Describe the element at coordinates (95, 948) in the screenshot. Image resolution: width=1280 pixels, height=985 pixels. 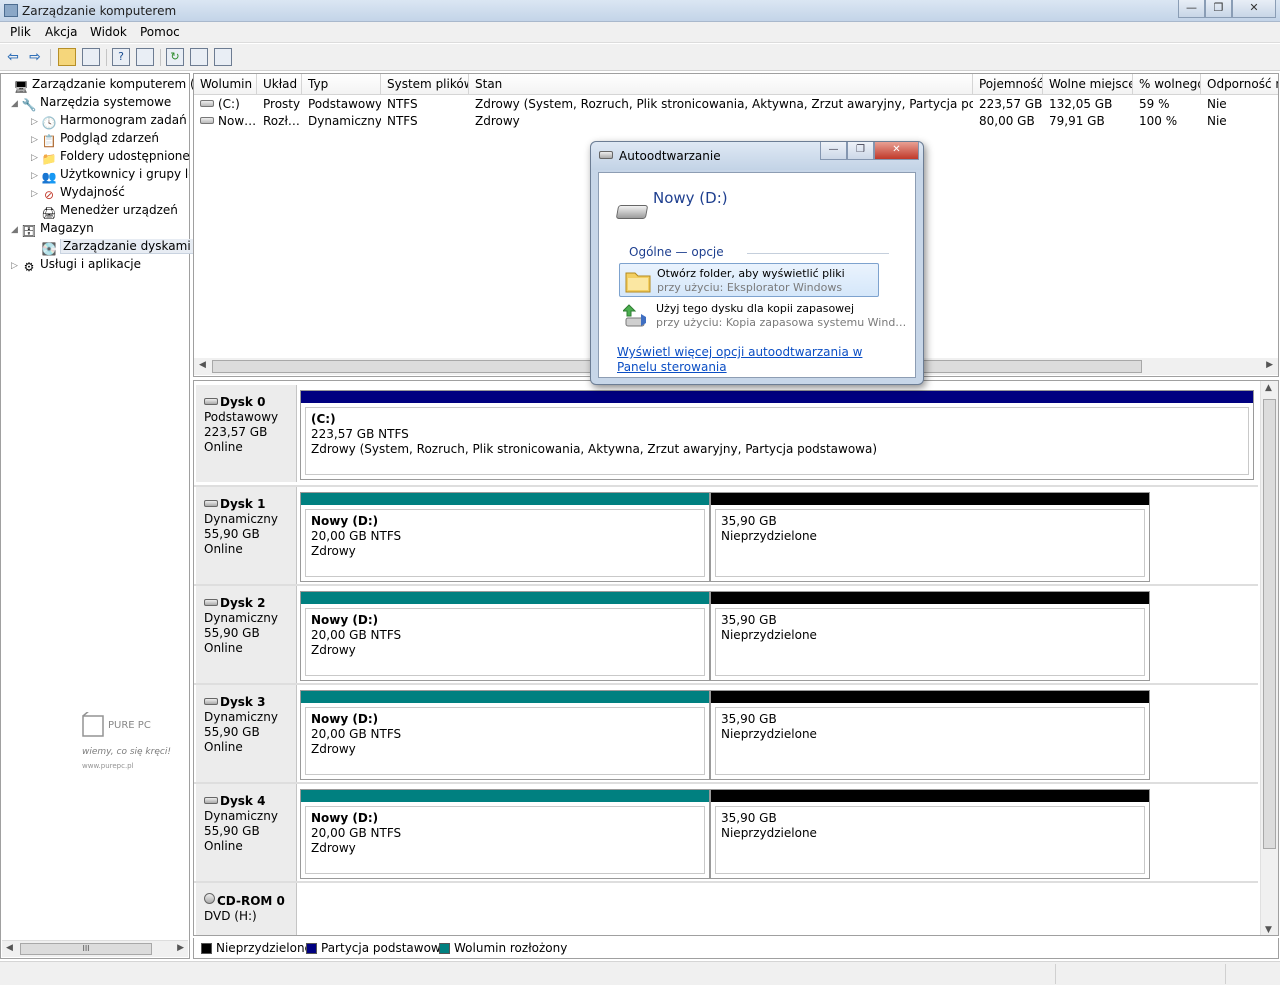
I see `tree-horizontal-scrollbar: ◀ III ▶` at that location.